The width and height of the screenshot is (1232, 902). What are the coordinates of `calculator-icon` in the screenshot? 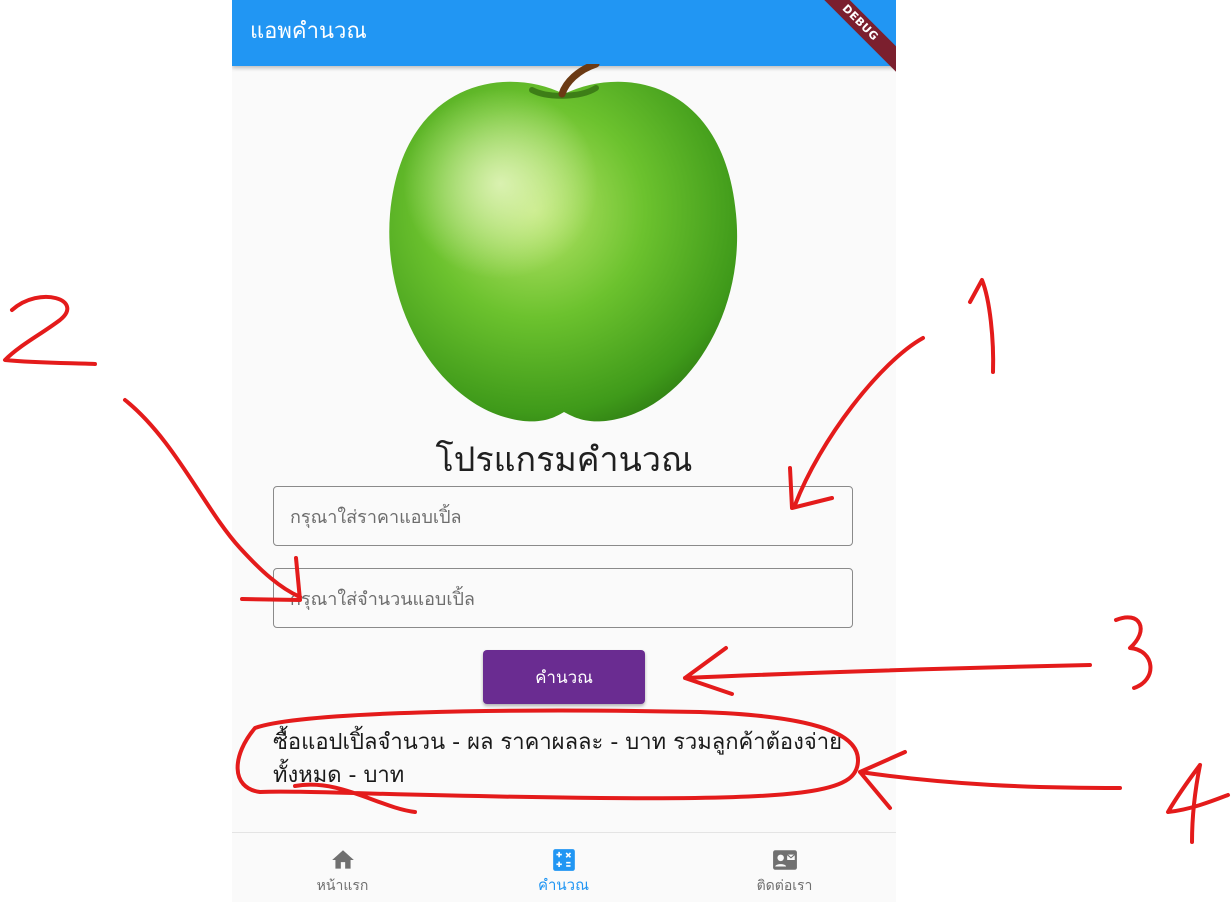 It's located at (563, 860).